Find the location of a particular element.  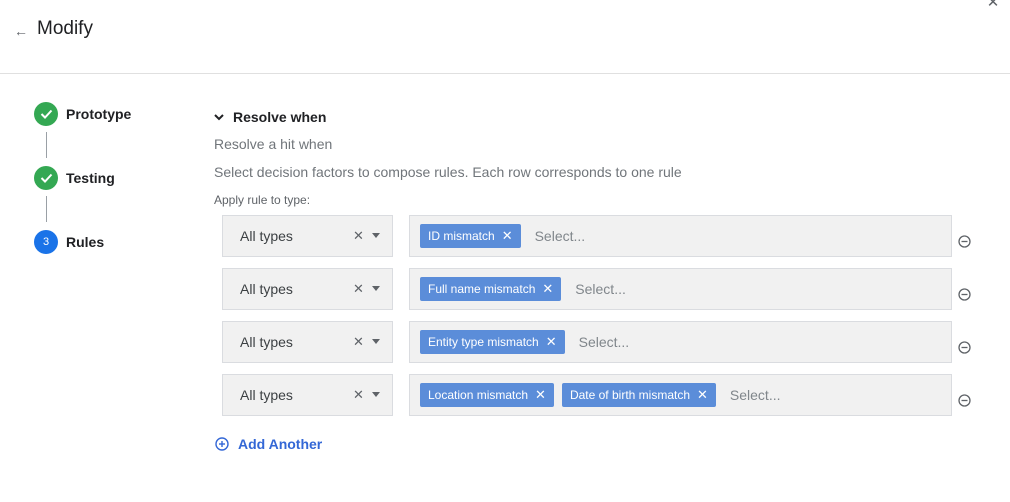

factor-chip: ID mismatch ✕ is located at coordinates (470, 236).